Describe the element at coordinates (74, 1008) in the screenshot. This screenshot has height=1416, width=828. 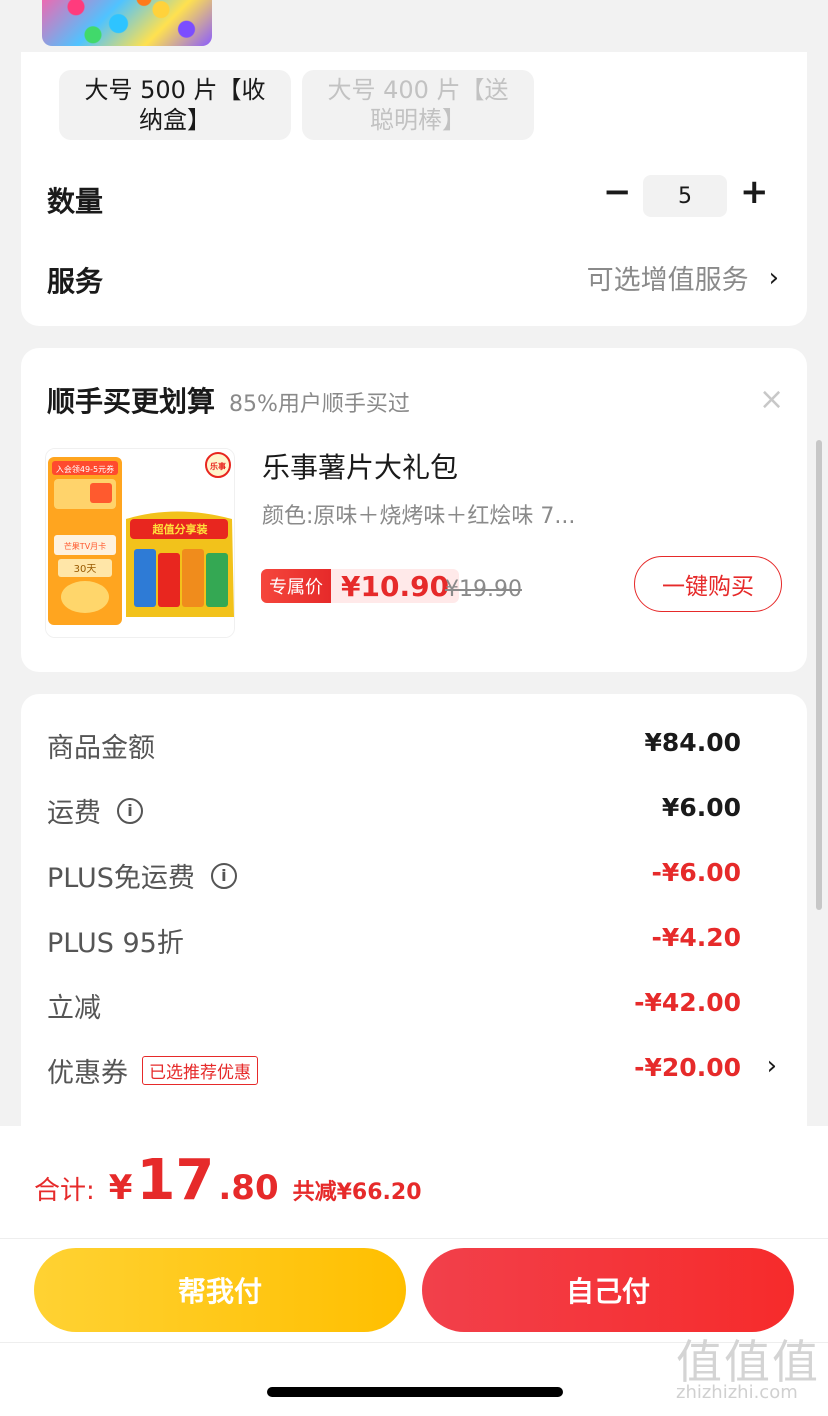
I see `summary-label: 立减` at that location.